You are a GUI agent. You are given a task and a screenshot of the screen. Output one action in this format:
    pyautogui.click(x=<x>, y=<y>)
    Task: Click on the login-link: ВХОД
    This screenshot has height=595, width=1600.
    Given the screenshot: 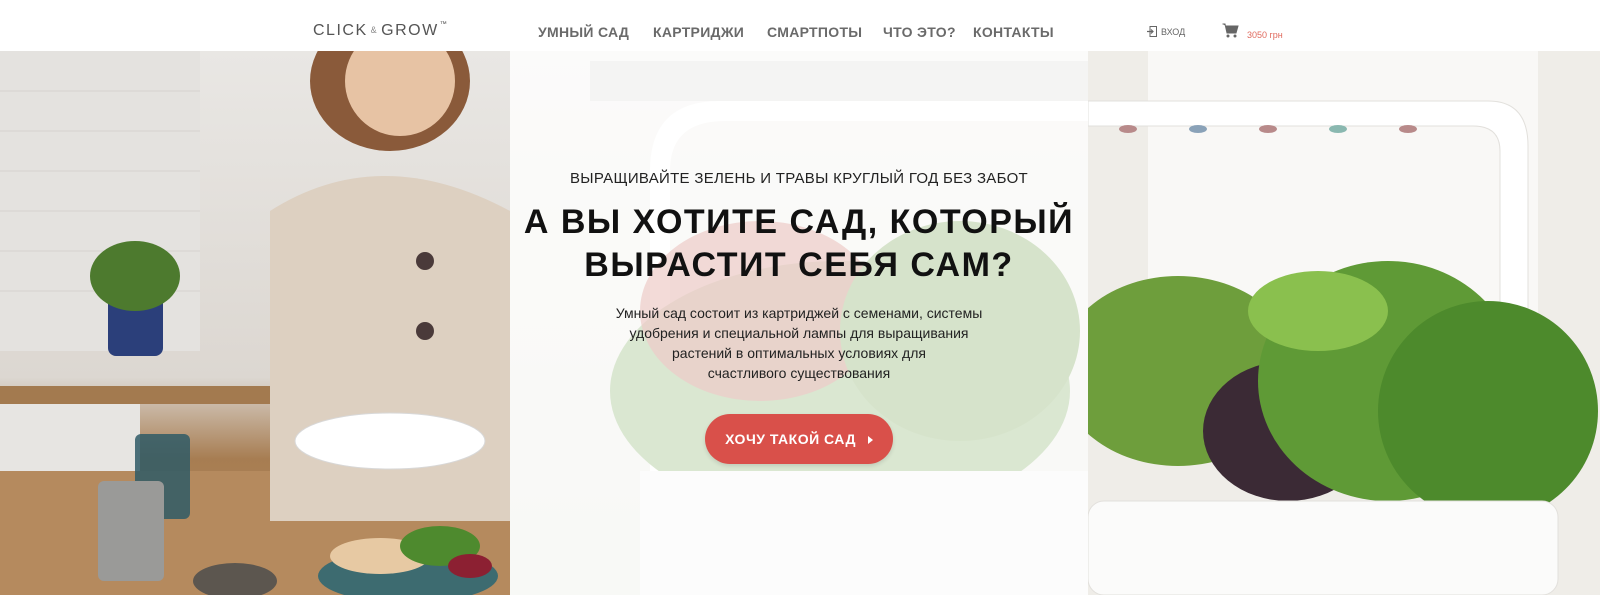 What is the action you would take?
    pyautogui.click(x=1166, y=31)
    